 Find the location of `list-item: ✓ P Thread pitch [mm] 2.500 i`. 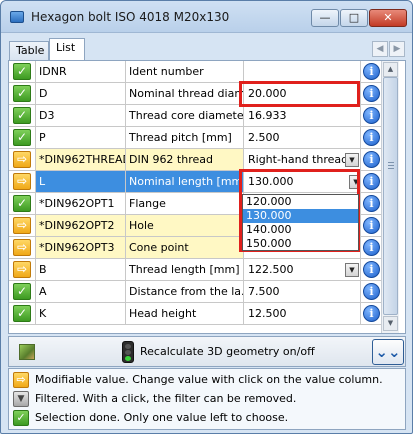

list-item: ✓ P Thread pitch [mm] 2.500 i is located at coordinates (195, 138).